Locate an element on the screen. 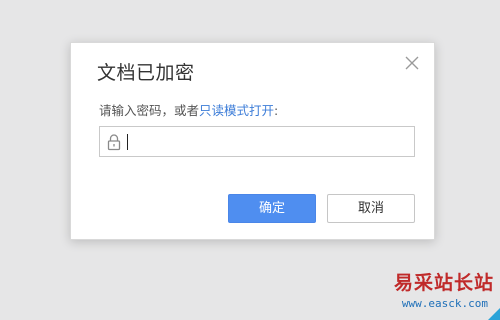 Image resolution: width=500 pixels, height=320 pixels. watermark-url: www.easck.com is located at coordinates (444, 303).